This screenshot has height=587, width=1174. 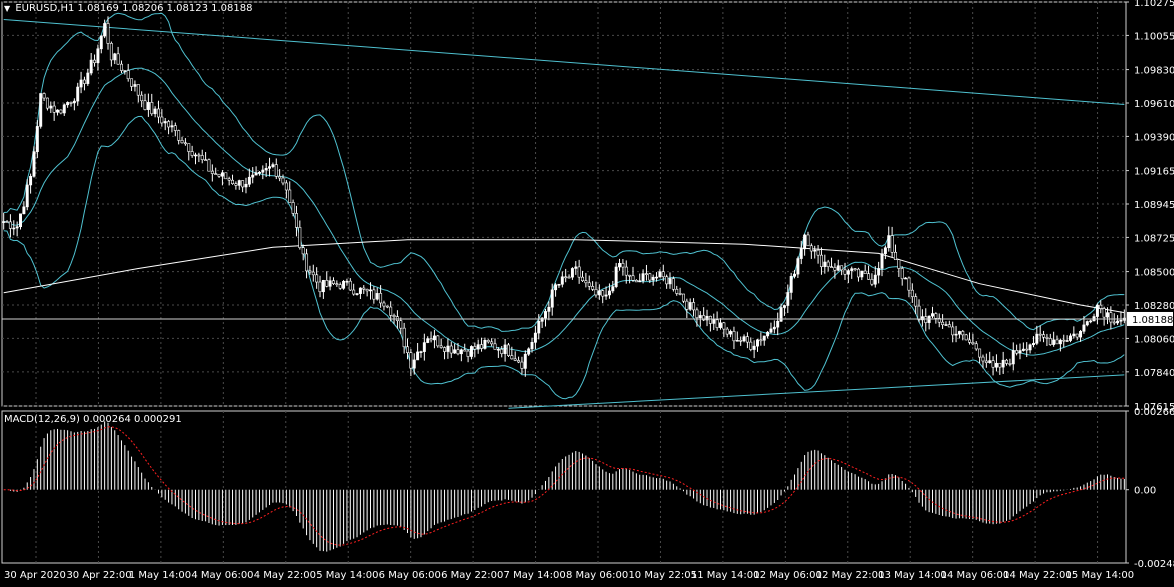 What do you see at coordinates (347, 575) in the screenshot?
I see `x-tick-label: 5 May 14:00` at bounding box center [347, 575].